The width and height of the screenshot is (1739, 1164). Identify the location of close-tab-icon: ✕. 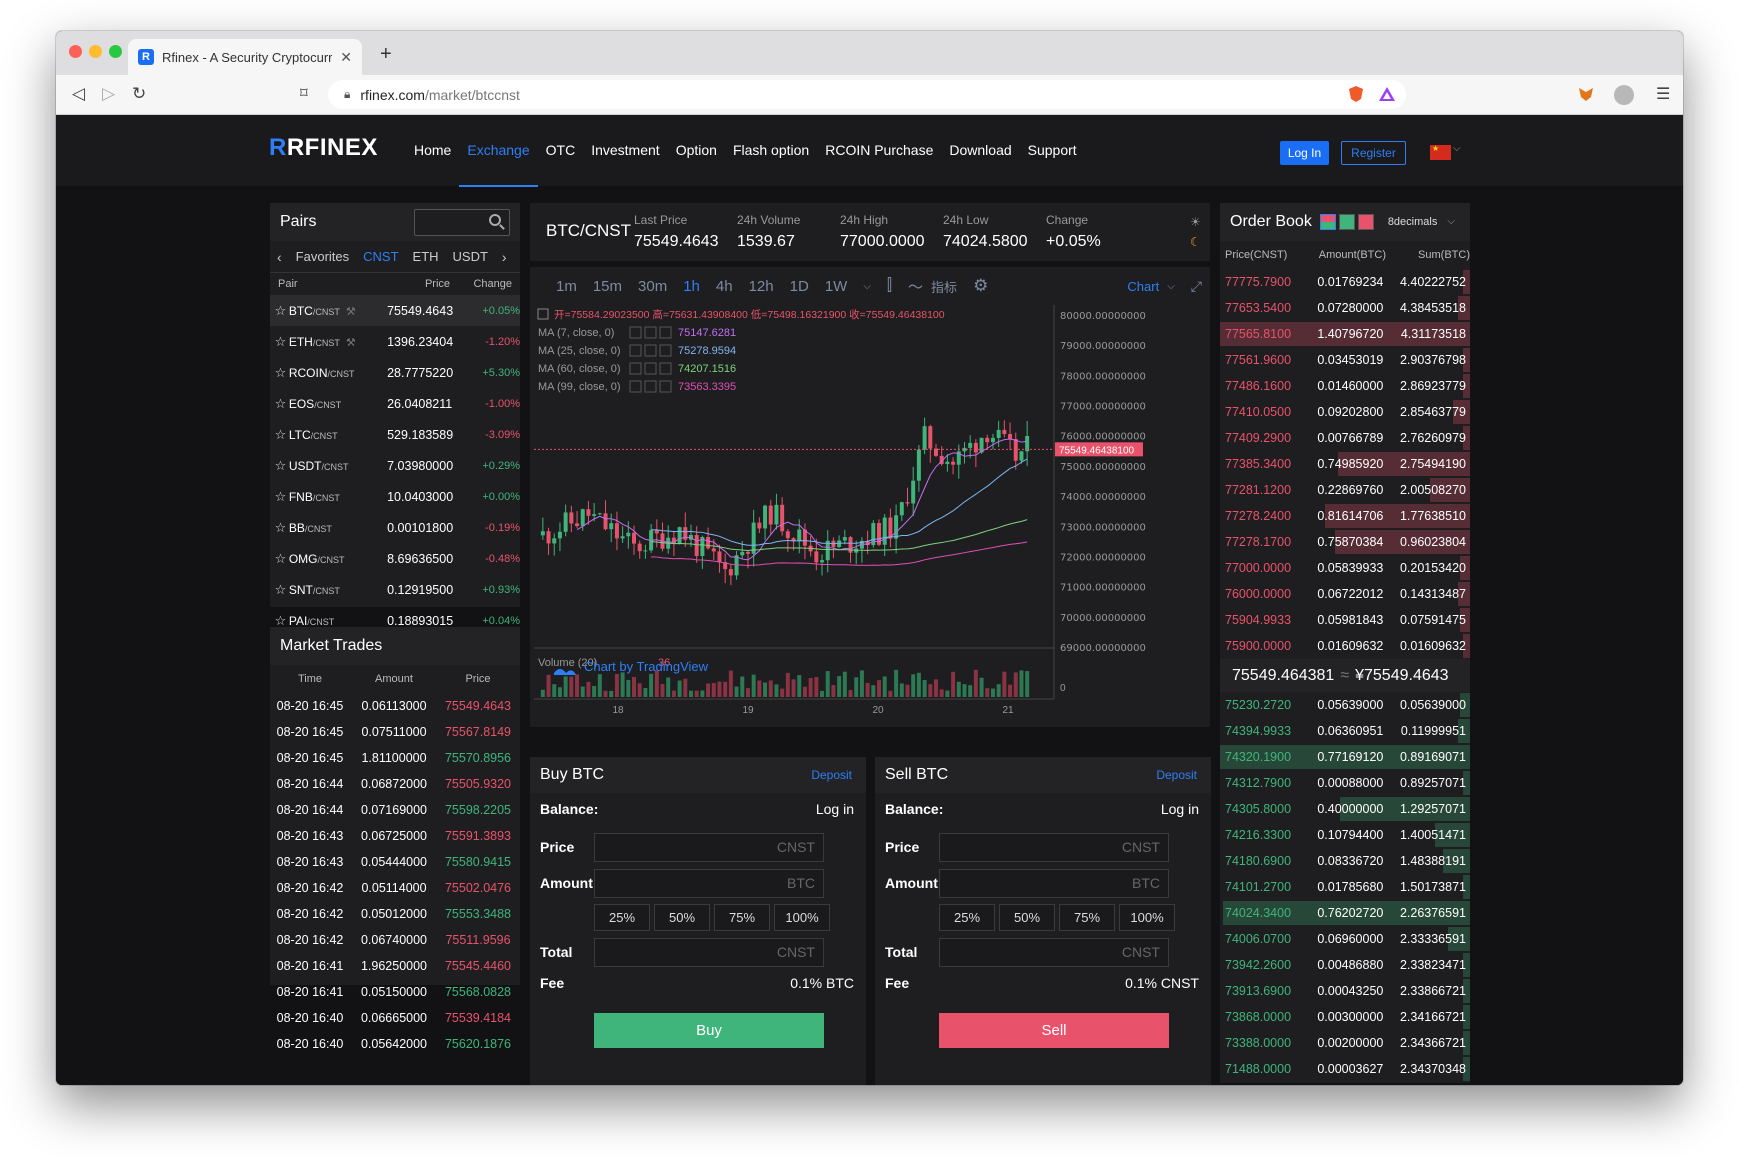
(346, 57).